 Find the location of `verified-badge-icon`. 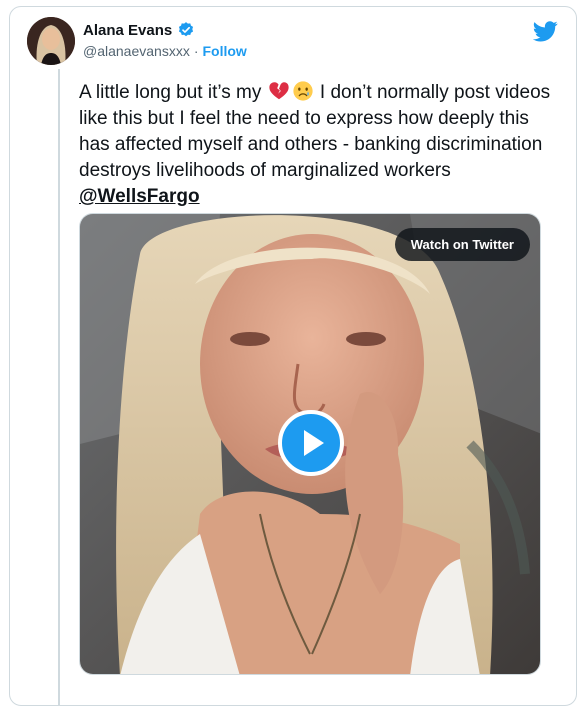

verified-badge-icon is located at coordinates (186, 29).